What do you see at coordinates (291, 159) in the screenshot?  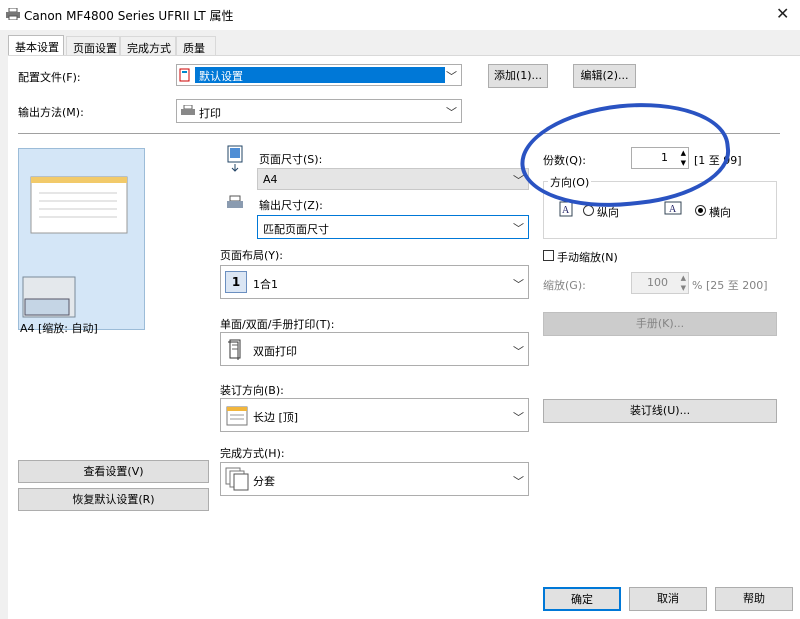 I see `page-size-label: 页面尺寸(S):` at bounding box center [291, 159].